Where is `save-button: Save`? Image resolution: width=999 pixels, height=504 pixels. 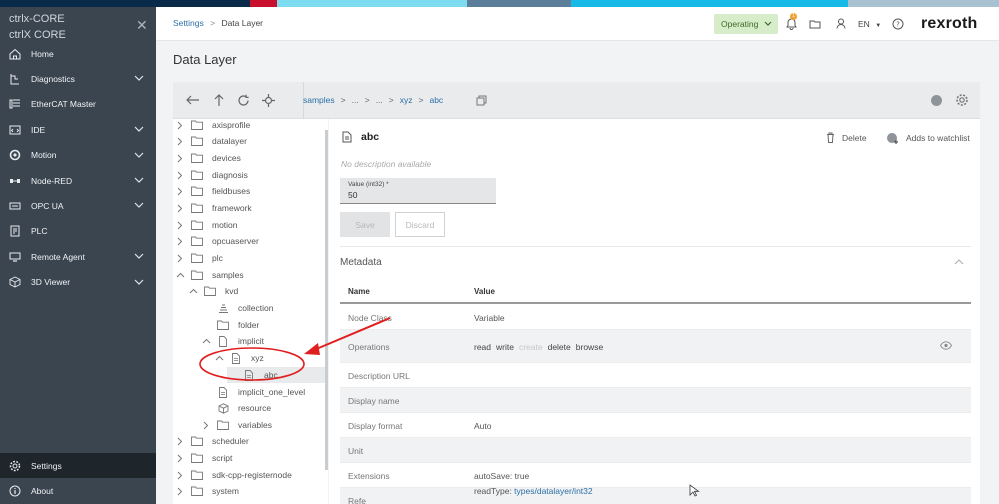
save-button: Save is located at coordinates (365, 224).